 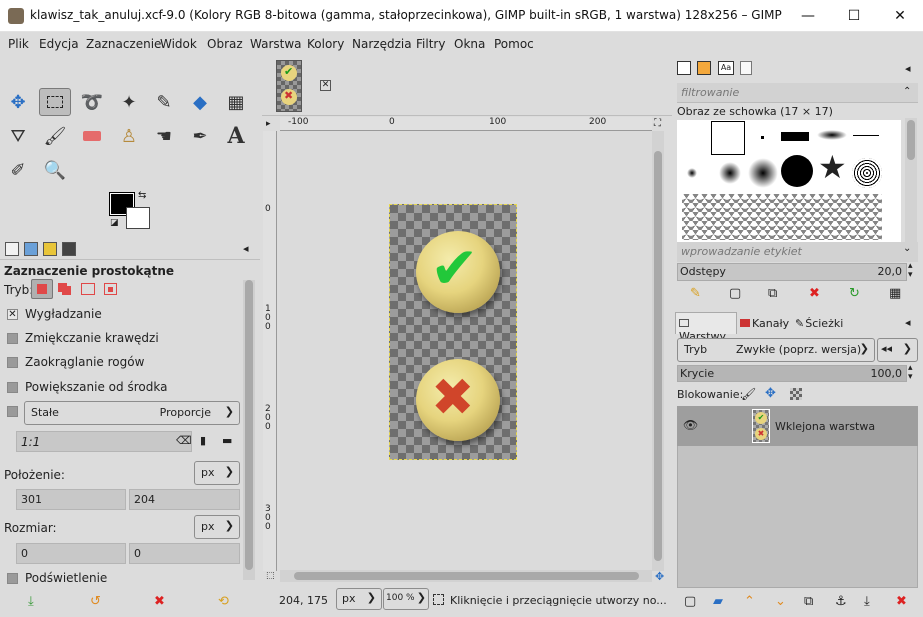 I want to click on image-thumbnail: ✔ ✖, so click(x=289, y=86).